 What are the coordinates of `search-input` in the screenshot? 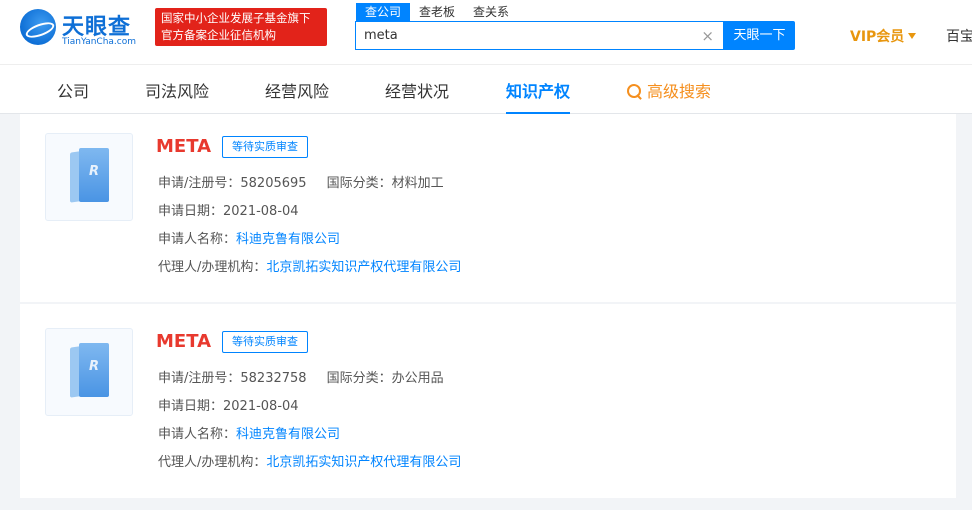 It's located at (521, 35).